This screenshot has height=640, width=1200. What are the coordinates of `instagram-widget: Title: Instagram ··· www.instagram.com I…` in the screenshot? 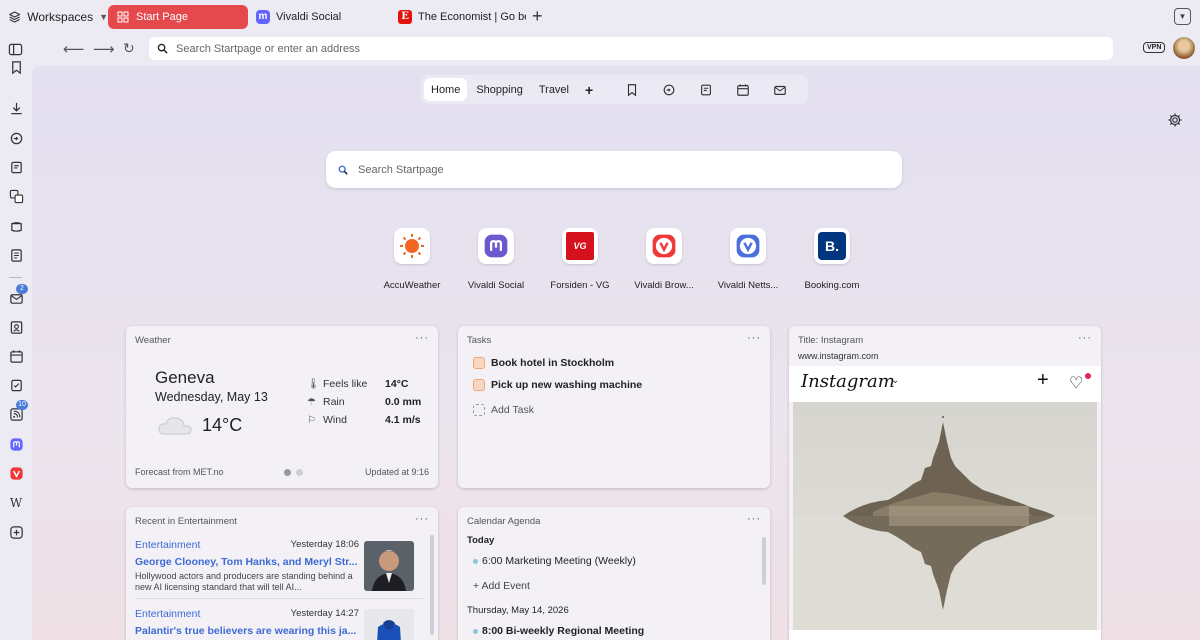 It's located at (945, 483).